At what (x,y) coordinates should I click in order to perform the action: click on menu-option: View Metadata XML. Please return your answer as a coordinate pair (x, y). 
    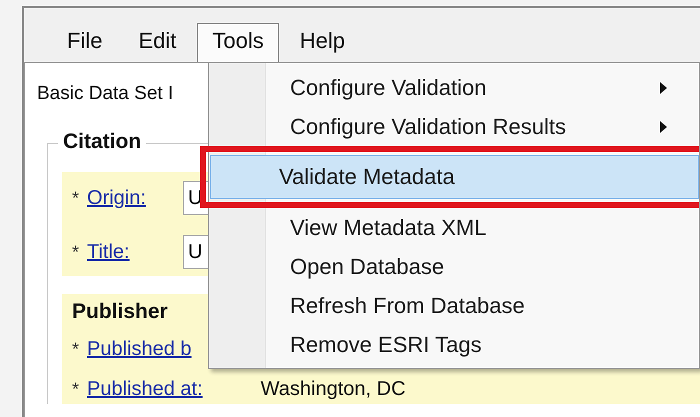
    Looking at the image, I should click on (454, 227).